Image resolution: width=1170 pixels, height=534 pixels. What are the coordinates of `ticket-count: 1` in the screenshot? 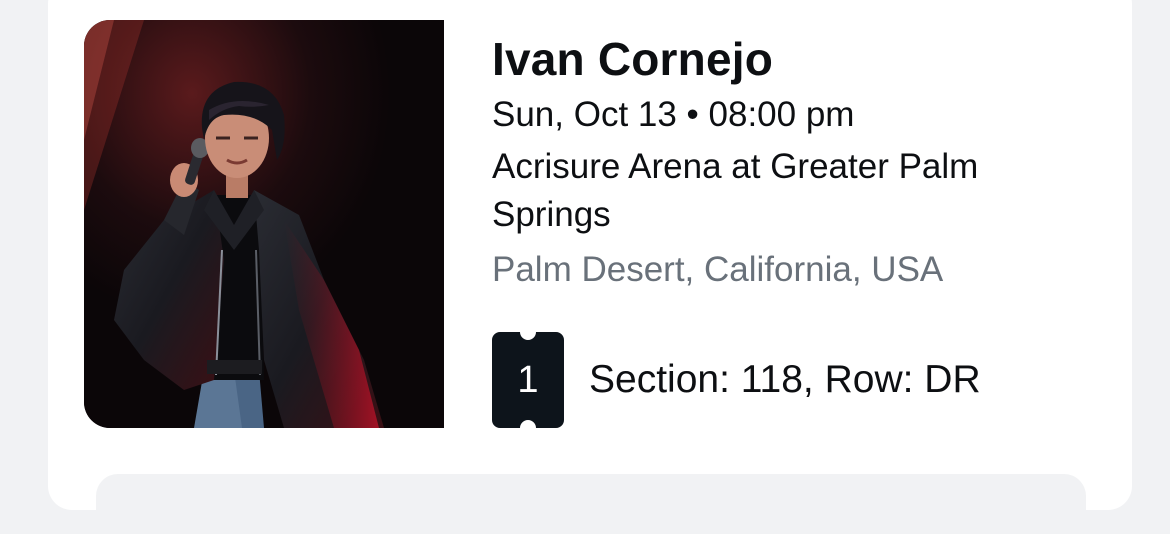 It's located at (528, 380).